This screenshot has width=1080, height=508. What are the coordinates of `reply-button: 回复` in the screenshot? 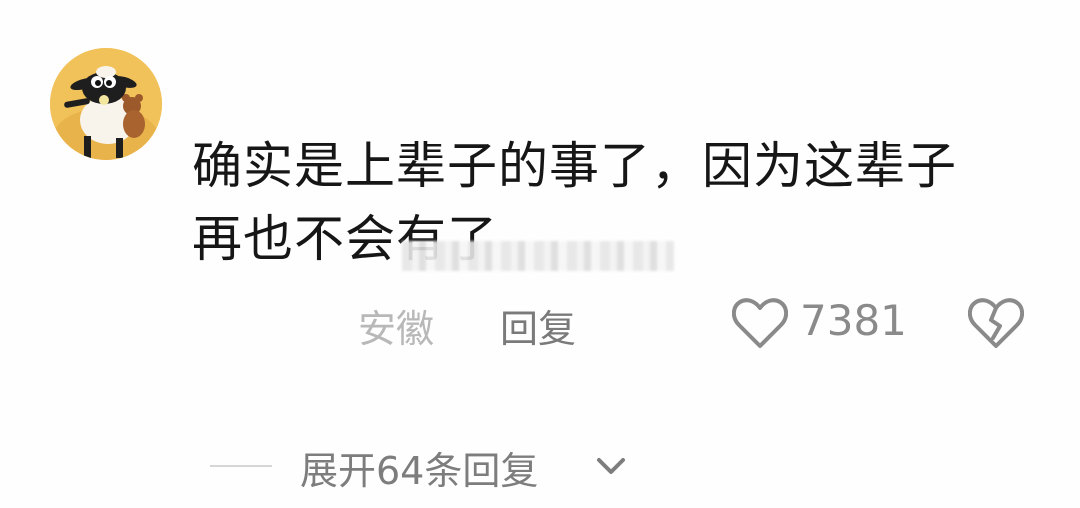 It's located at (538, 325).